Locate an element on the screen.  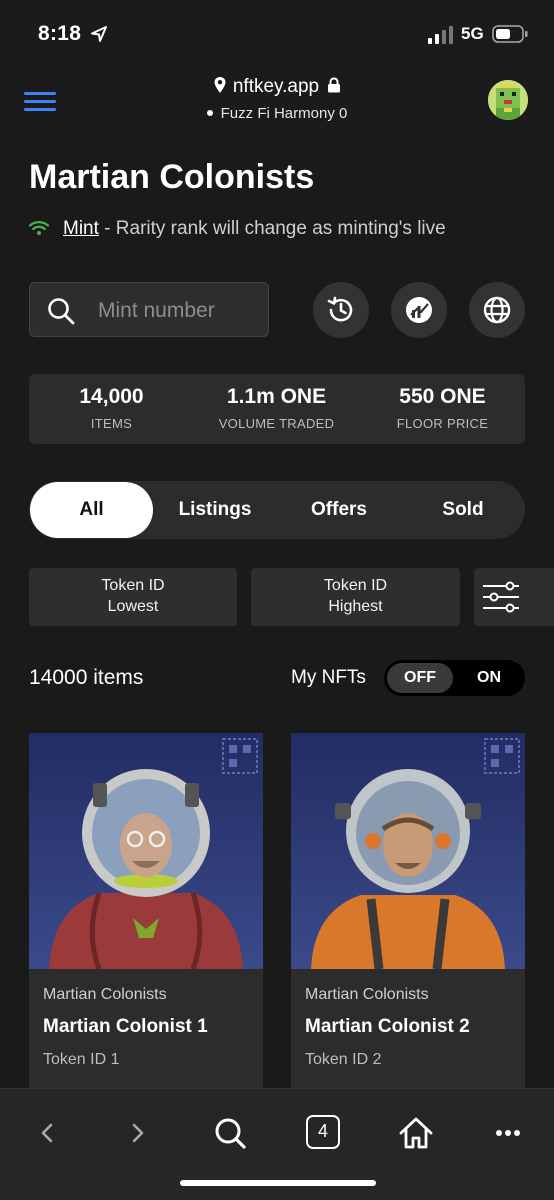
url-text: nftkey.app is located at coordinates (276, 86).